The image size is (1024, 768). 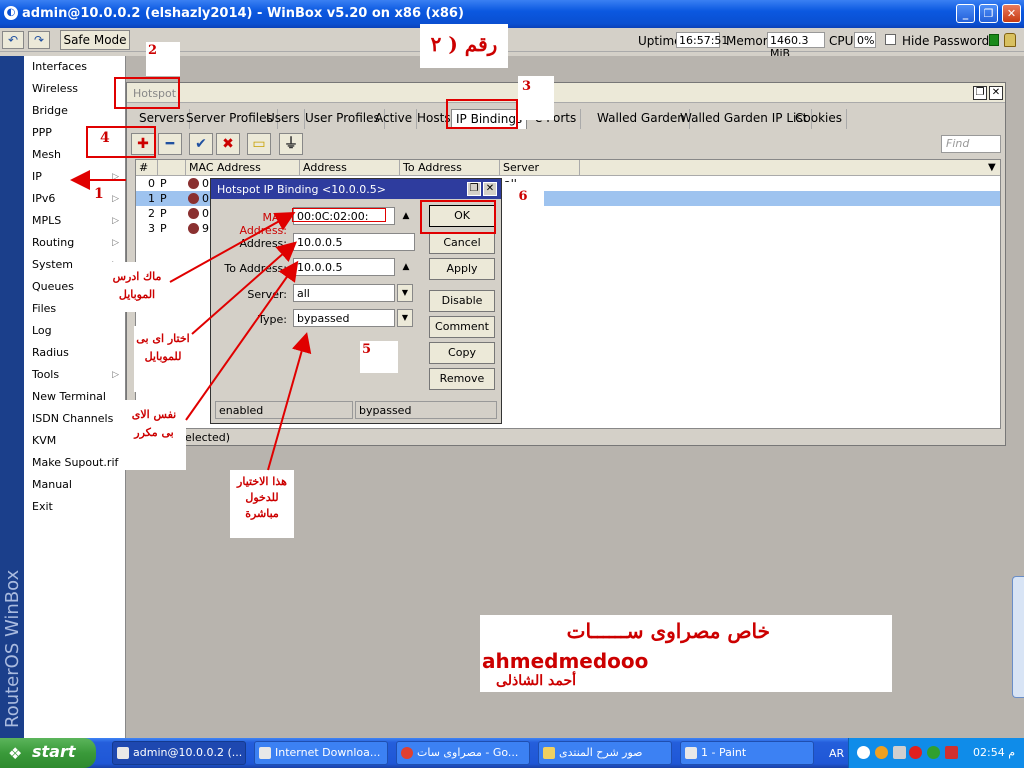 I want to click on hide-passwords-checkbox, so click(x=890, y=39).